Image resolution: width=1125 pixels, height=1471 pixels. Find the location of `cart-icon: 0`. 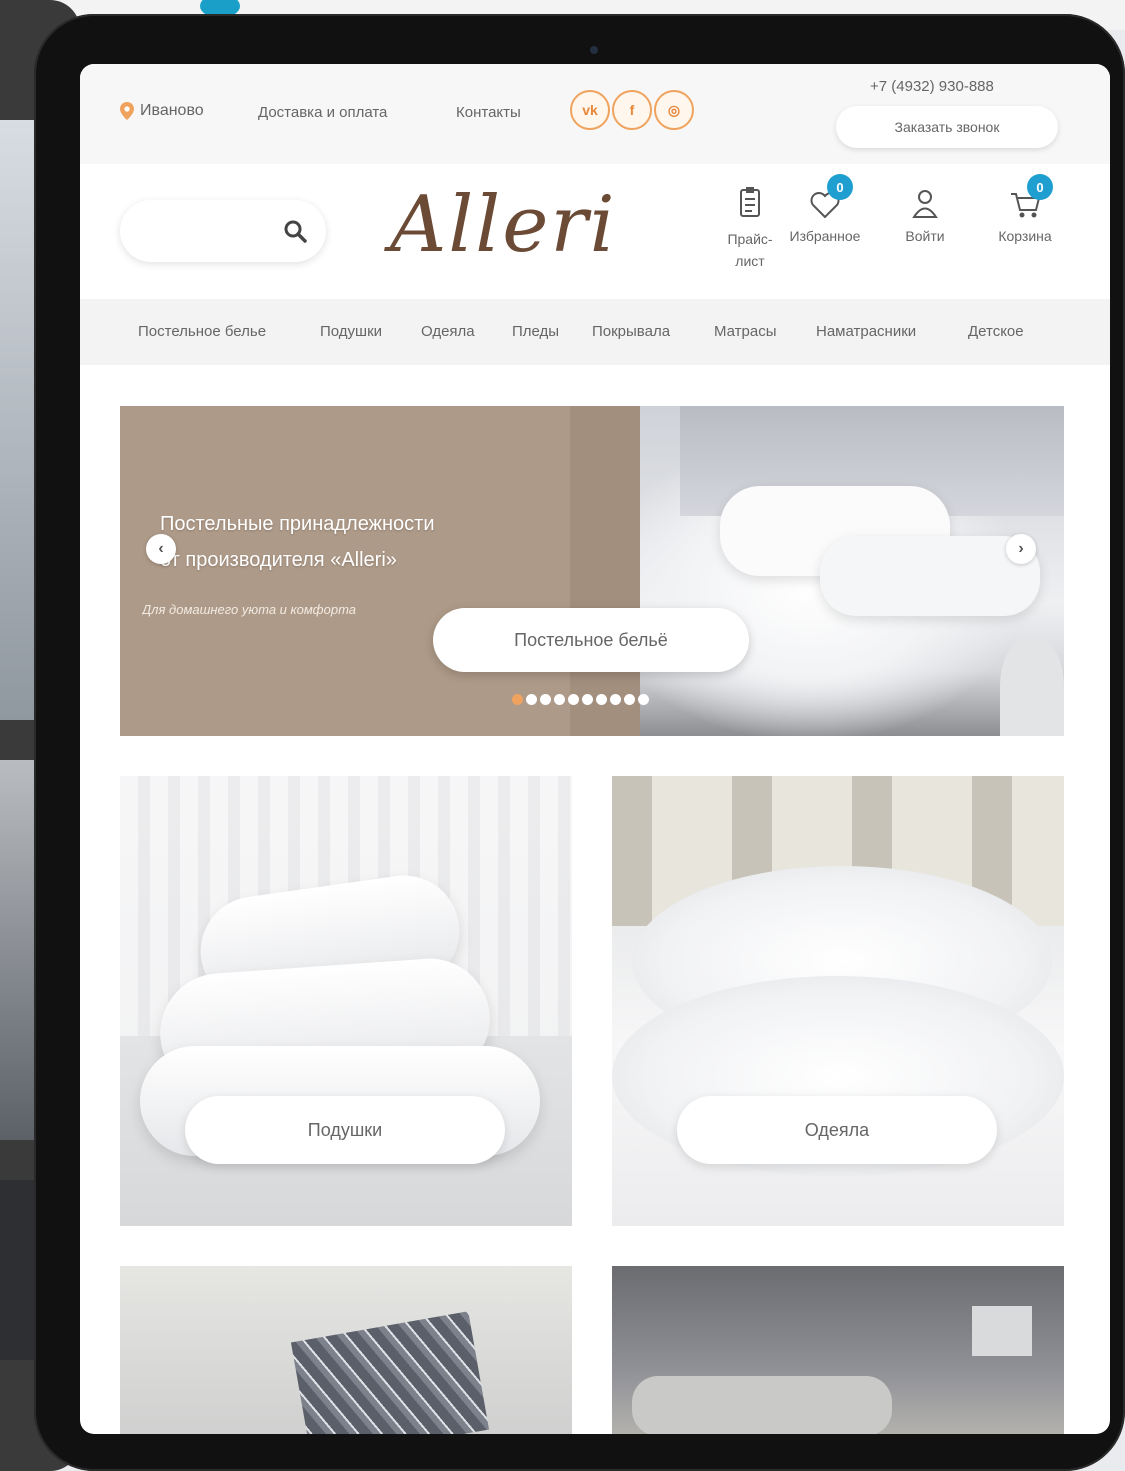

cart-icon: 0 is located at coordinates (1029, 199).